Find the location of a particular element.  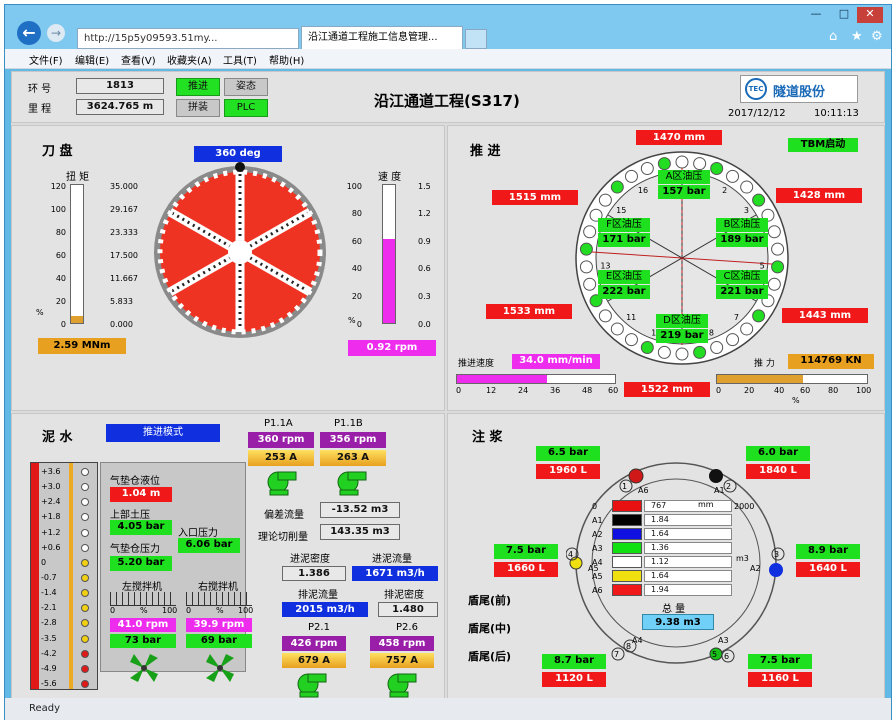

speed-unit: % is located at coordinates (352, 320).